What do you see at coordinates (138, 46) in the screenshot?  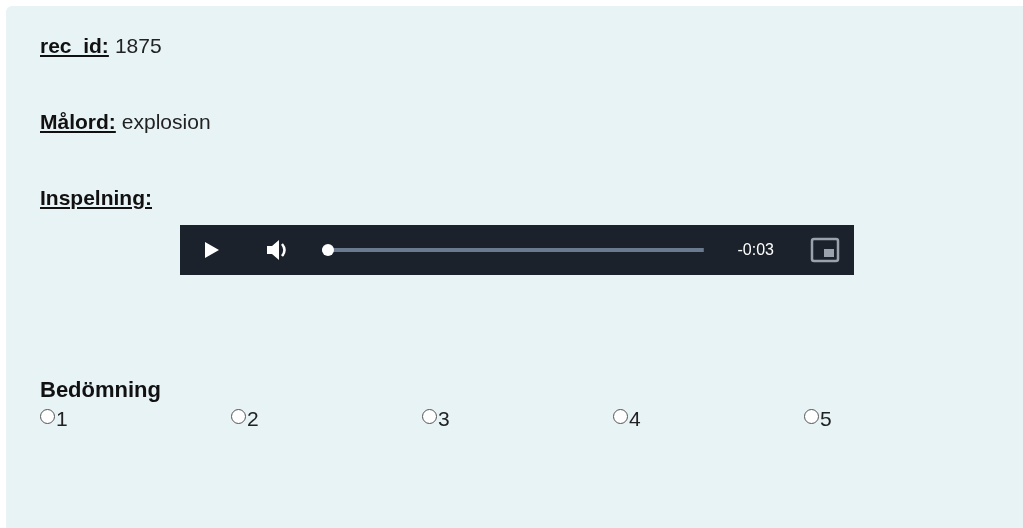 I see `field-value: 1875` at bounding box center [138, 46].